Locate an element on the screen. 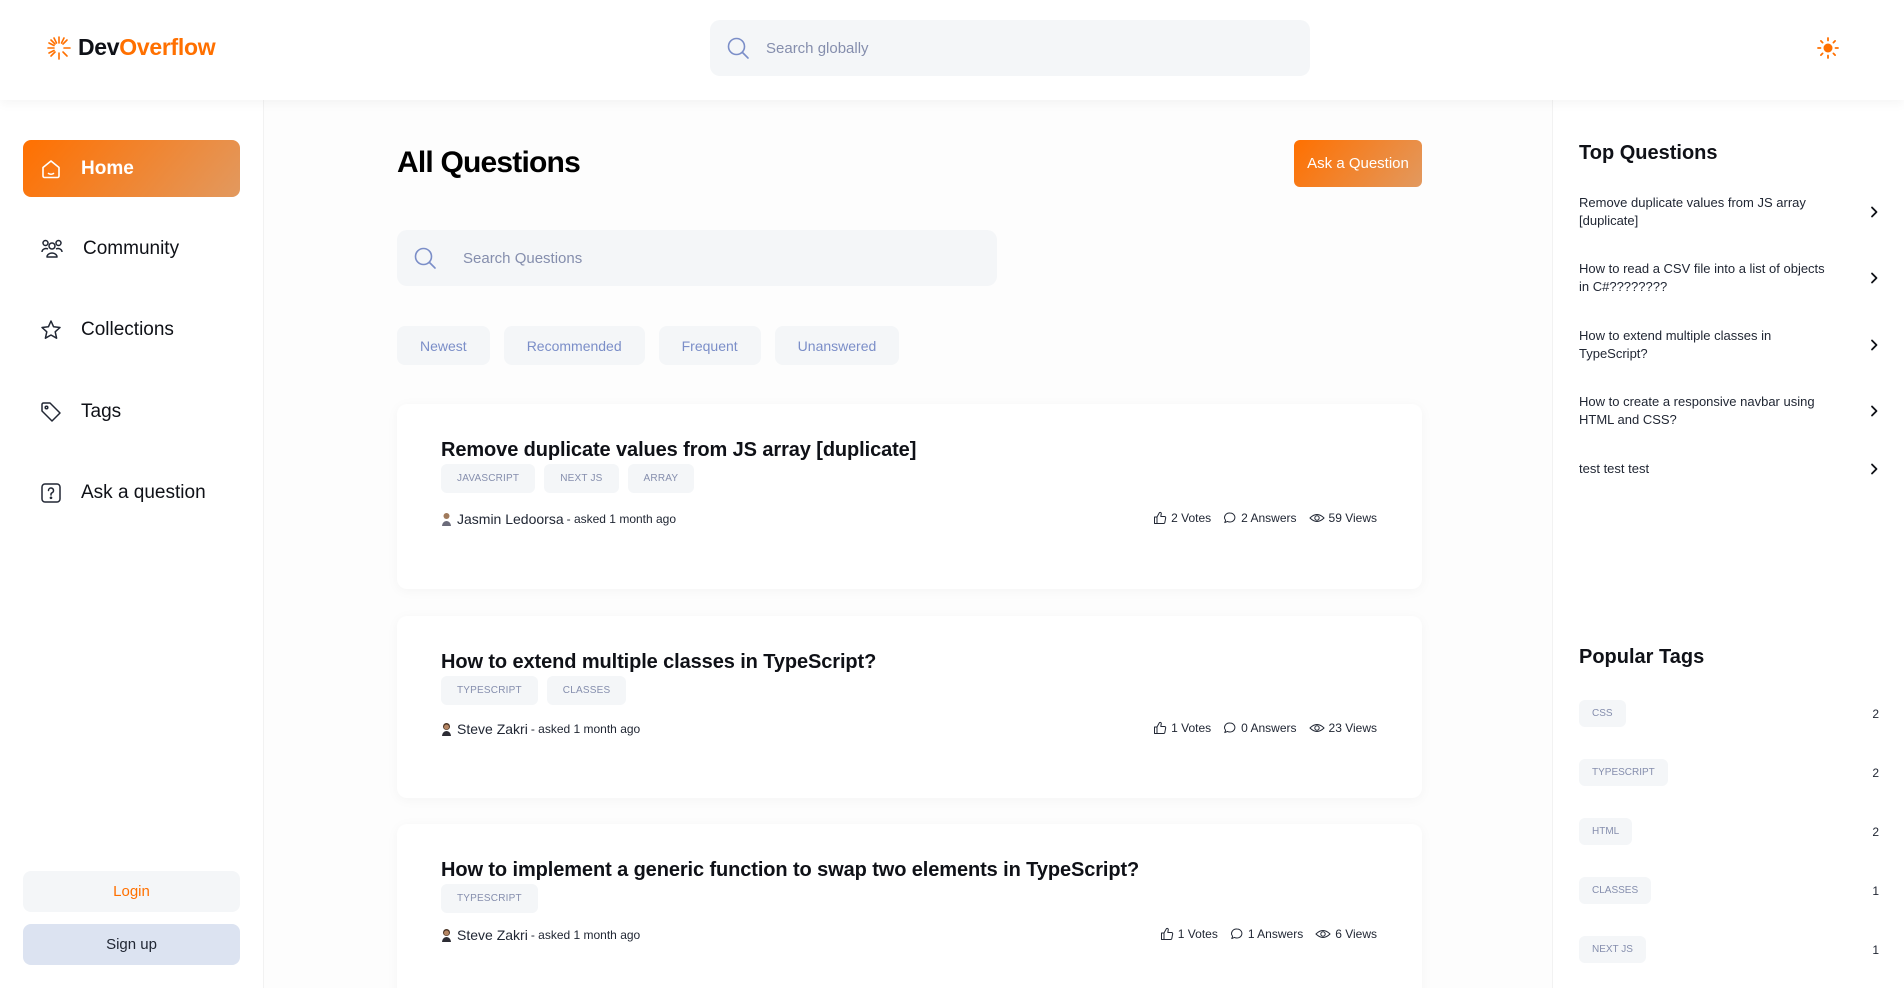 The height and width of the screenshot is (988, 1904). popular-tag-item: NEXT JS 1 is located at coordinates (1729, 949).